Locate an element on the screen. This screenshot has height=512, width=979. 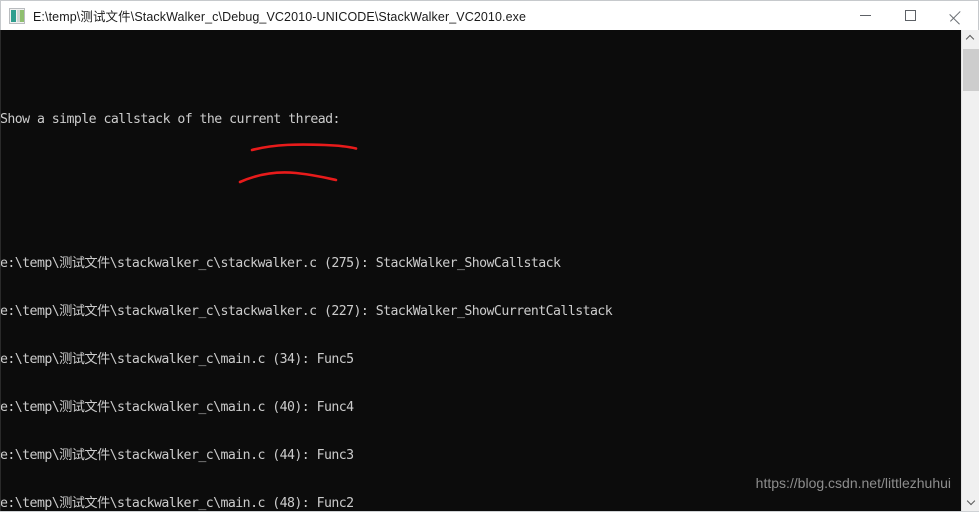
close-icon is located at coordinates (956, 15).